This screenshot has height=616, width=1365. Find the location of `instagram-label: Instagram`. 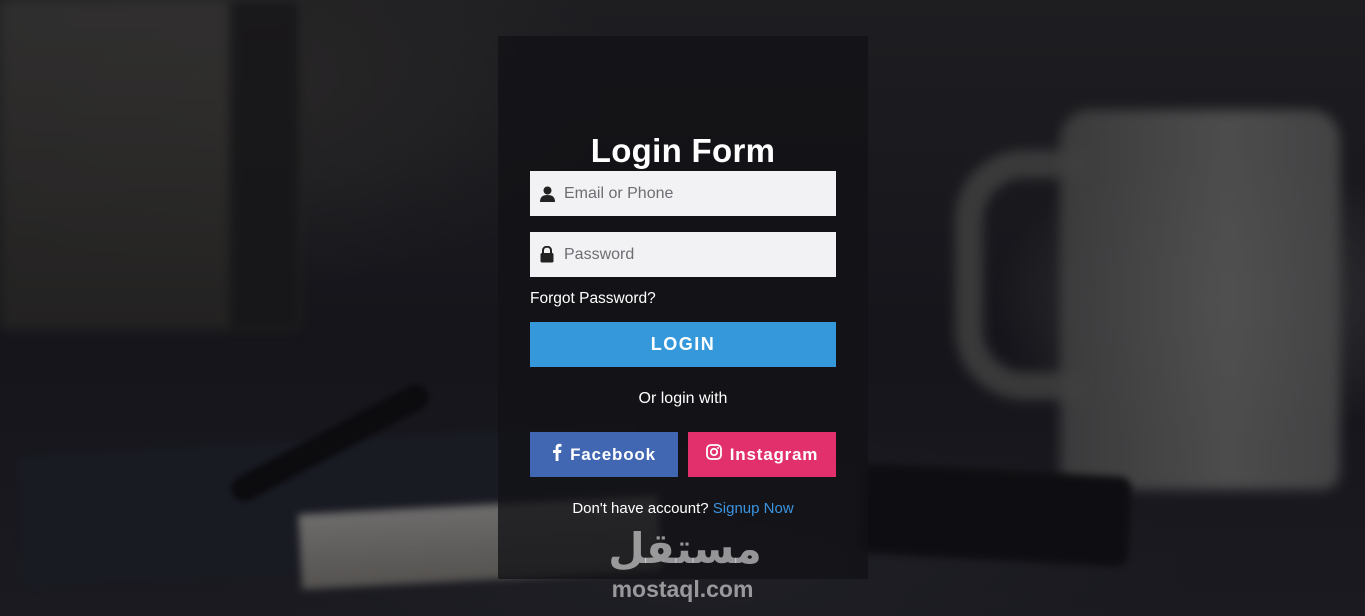

instagram-label: Instagram is located at coordinates (774, 454).